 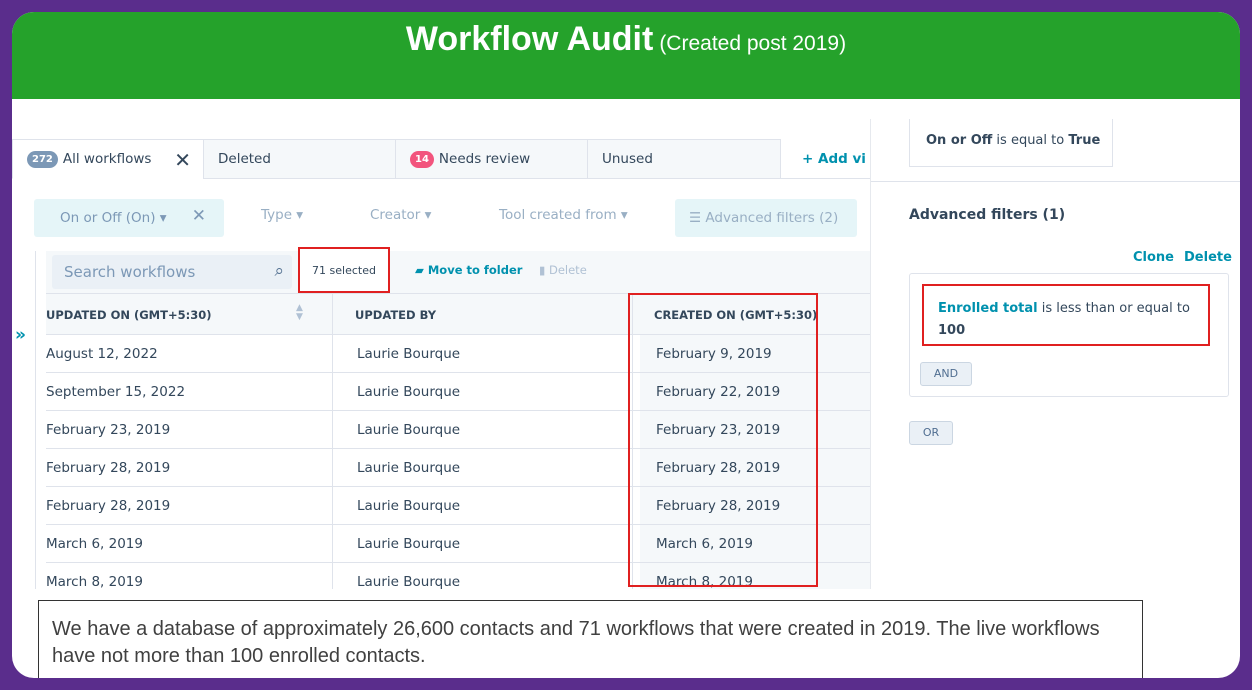 What do you see at coordinates (931, 433) in the screenshot?
I see `or-button: OR` at bounding box center [931, 433].